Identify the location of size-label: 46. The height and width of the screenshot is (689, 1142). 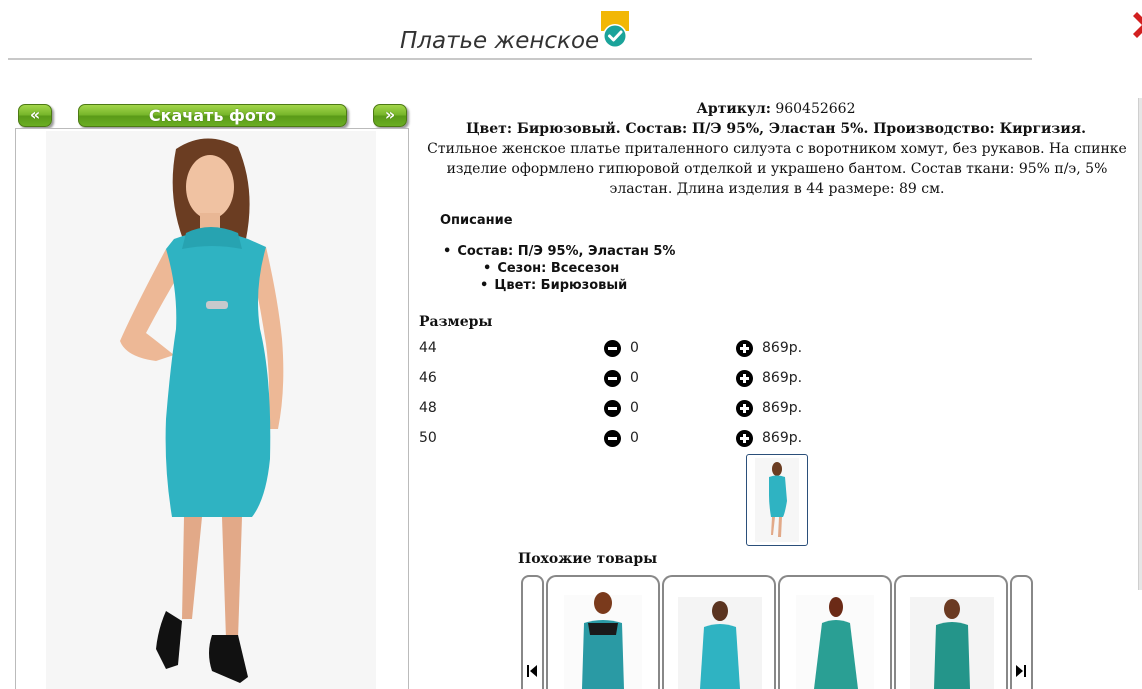
(428, 378).